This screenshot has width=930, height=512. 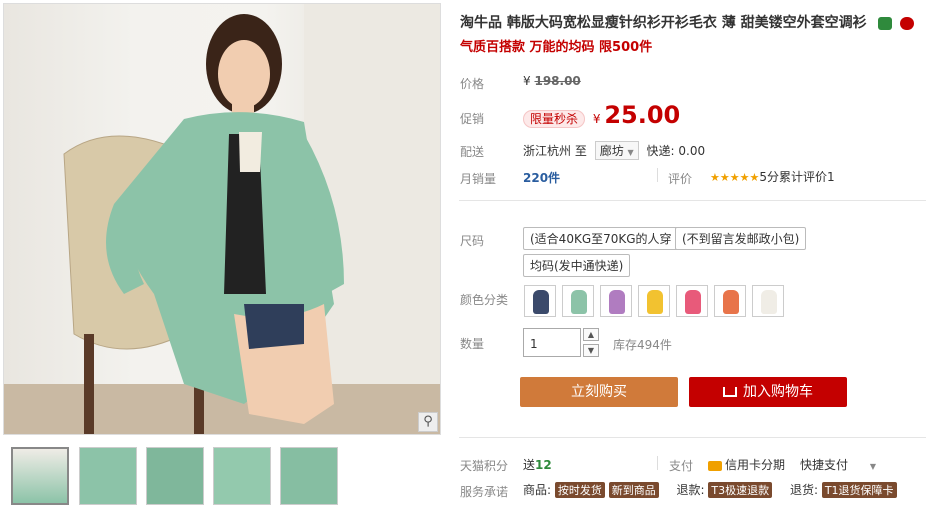 I want to click on sales-label: 月销量, so click(x=478, y=179).